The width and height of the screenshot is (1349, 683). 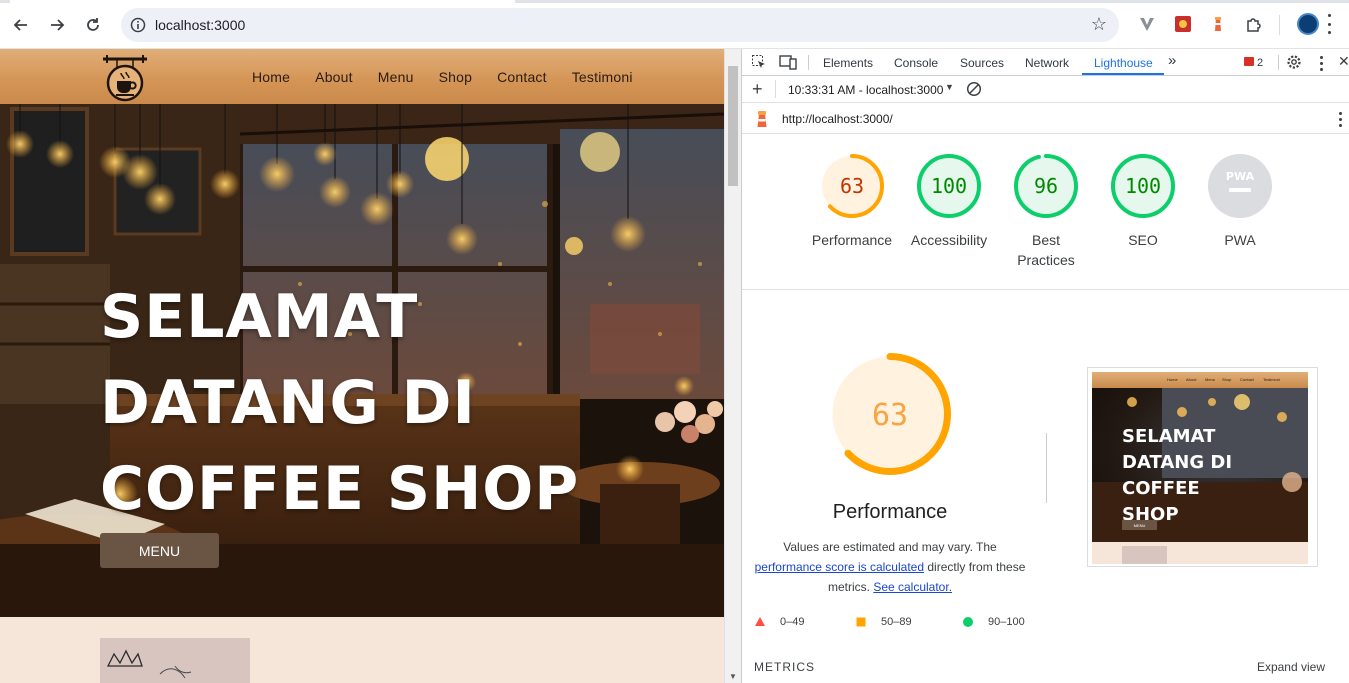 I want to click on active-tab, so click(x=262, y=1).